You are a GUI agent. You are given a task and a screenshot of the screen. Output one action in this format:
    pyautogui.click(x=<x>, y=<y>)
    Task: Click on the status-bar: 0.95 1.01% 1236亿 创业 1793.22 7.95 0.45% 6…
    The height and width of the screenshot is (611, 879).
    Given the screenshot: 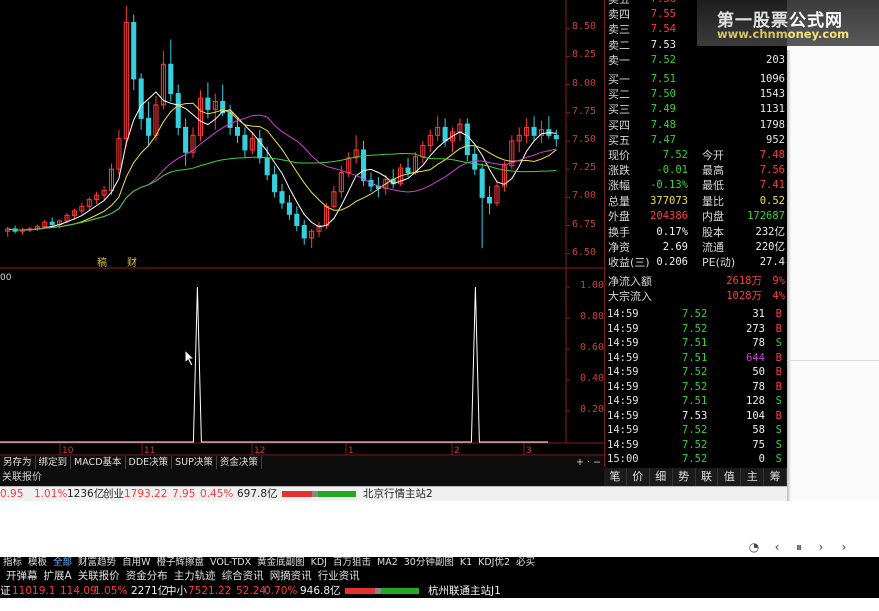 What is the action you would take?
    pyautogui.click(x=393, y=493)
    